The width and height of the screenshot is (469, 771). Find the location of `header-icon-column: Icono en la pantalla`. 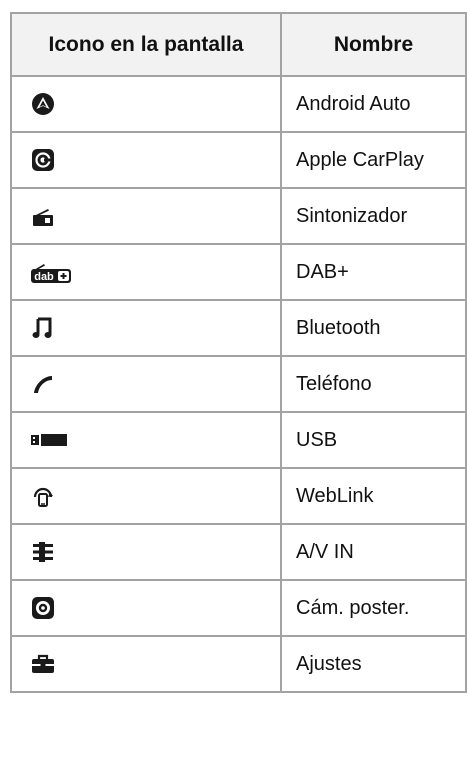

header-icon-column: Icono en la pantalla is located at coordinates (146, 44).